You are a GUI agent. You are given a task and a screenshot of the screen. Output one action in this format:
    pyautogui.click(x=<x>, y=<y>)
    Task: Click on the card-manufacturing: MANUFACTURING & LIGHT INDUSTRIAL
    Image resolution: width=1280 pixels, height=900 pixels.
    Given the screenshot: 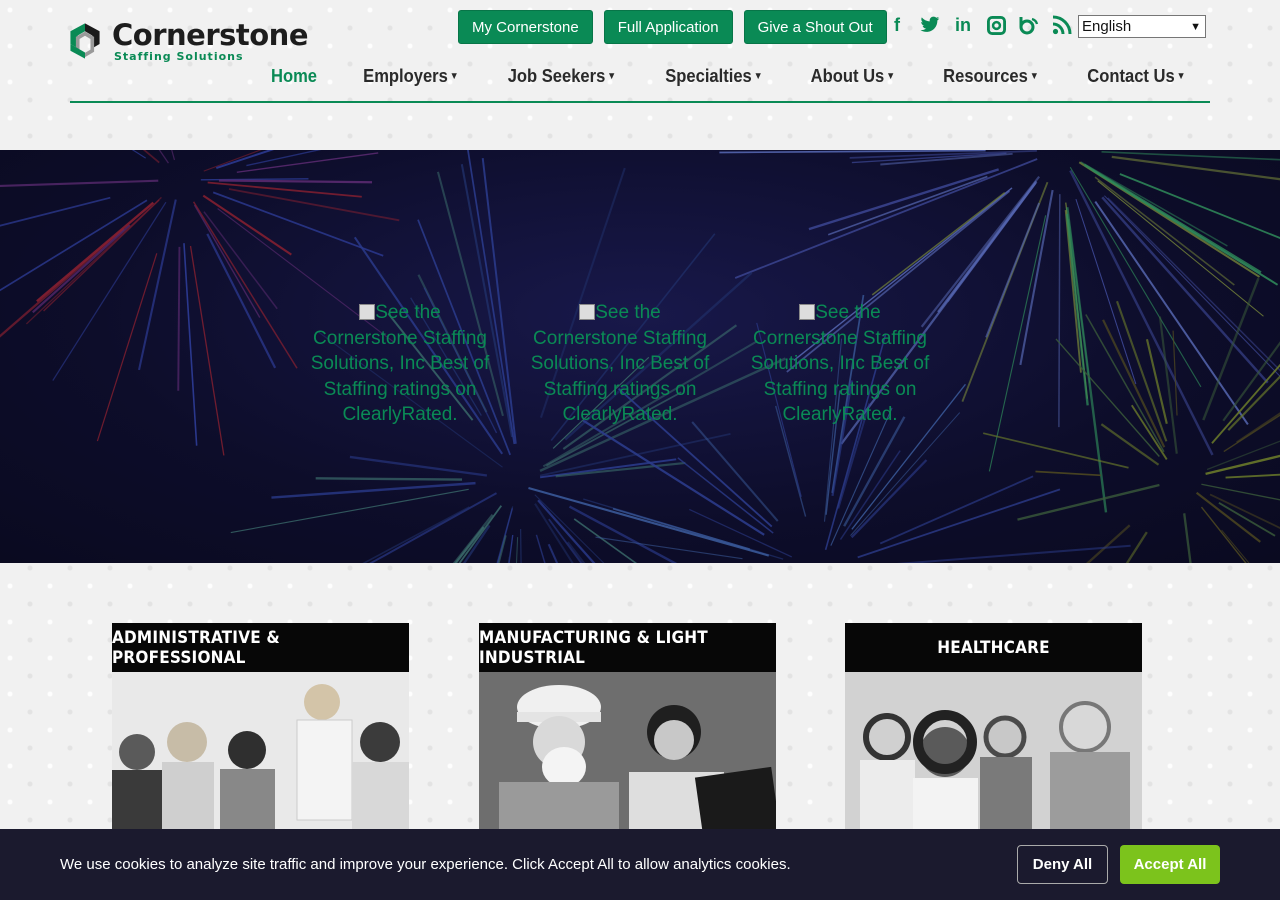 What is the action you would take?
    pyautogui.click(x=627, y=728)
    